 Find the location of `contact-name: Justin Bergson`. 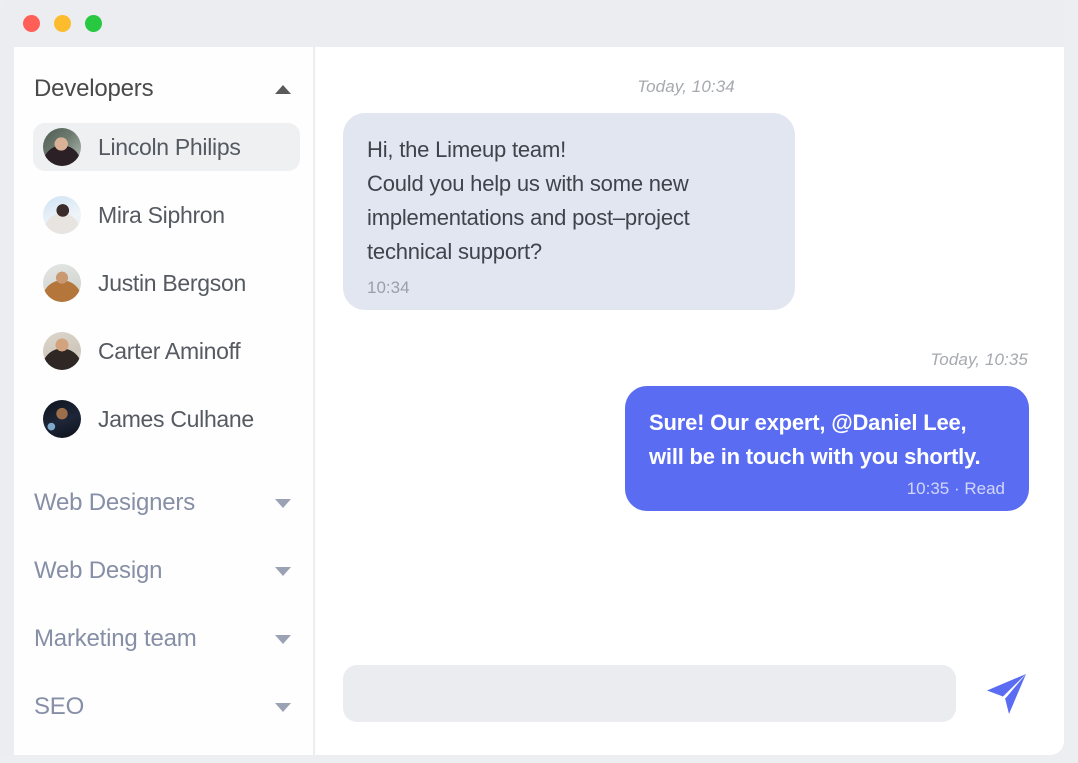

contact-name: Justin Bergson is located at coordinates (172, 282).